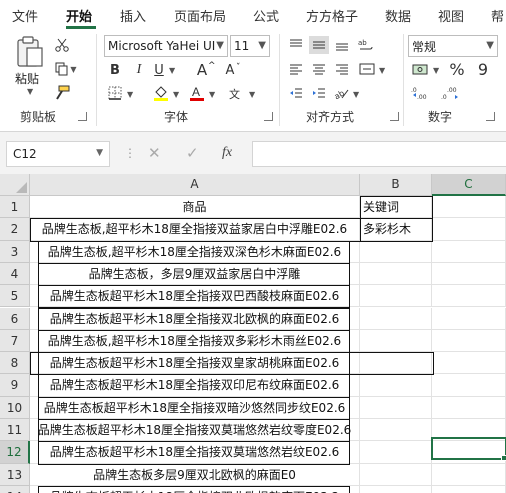 Image resolution: width=506 pixels, height=493 pixels. I want to click on wrap-text-button: ab, so click(366, 45).